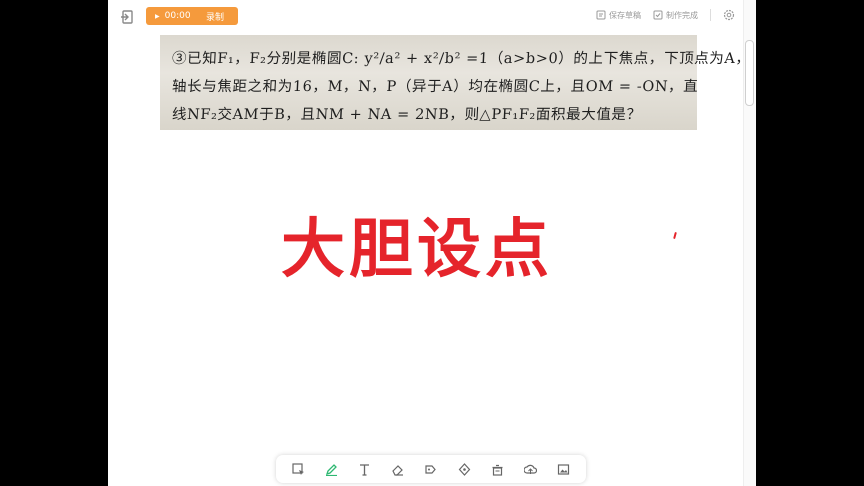 This screenshot has width=864, height=486. Describe the element at coordinates (407, 115) in the screenshot. I see `problem-line: 线NF₂交AM于B，且NM + NA = 2NB，则△PF₁F₂面积最大值是？` at that location.